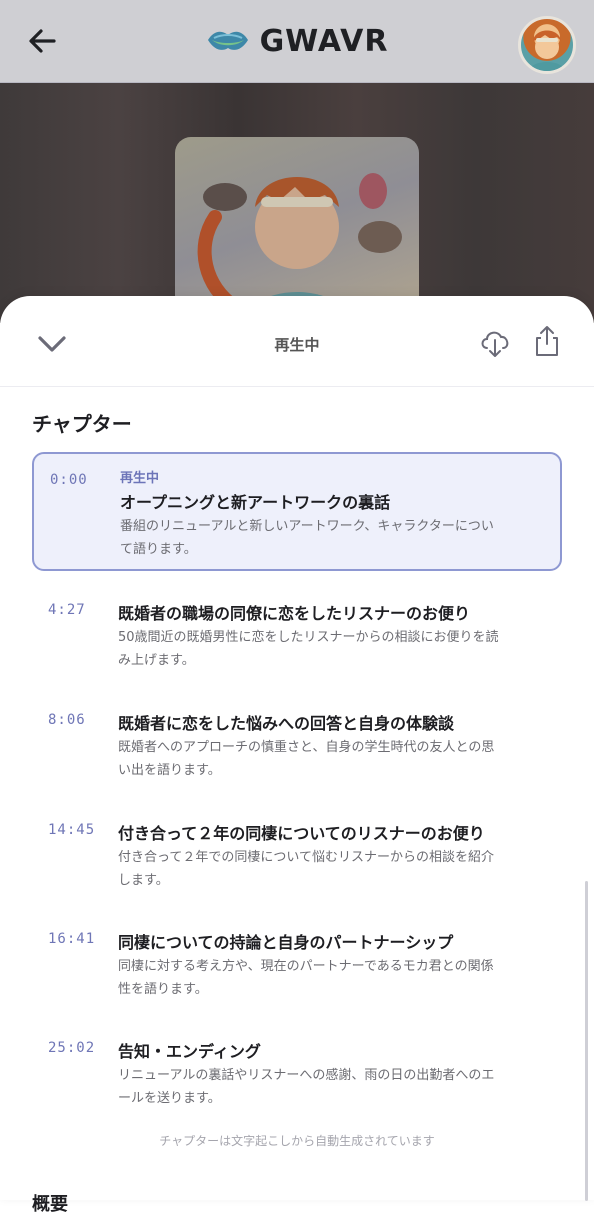 This screenshot has height=1216, width=594. Describe the element at coordinates (286, 942) in the screenshot. I see `chapter-title: 同棲についての持論と自身のパートナーシップ` at that location.